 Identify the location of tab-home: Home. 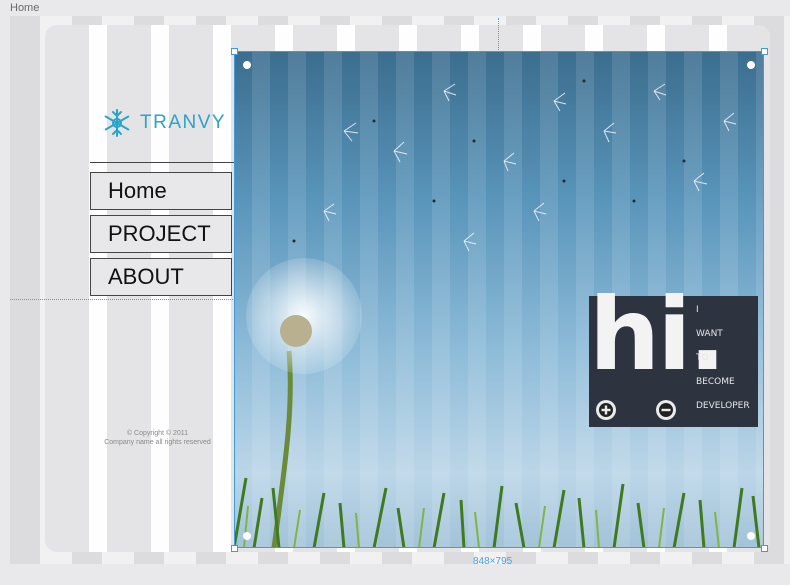
(24, 8).